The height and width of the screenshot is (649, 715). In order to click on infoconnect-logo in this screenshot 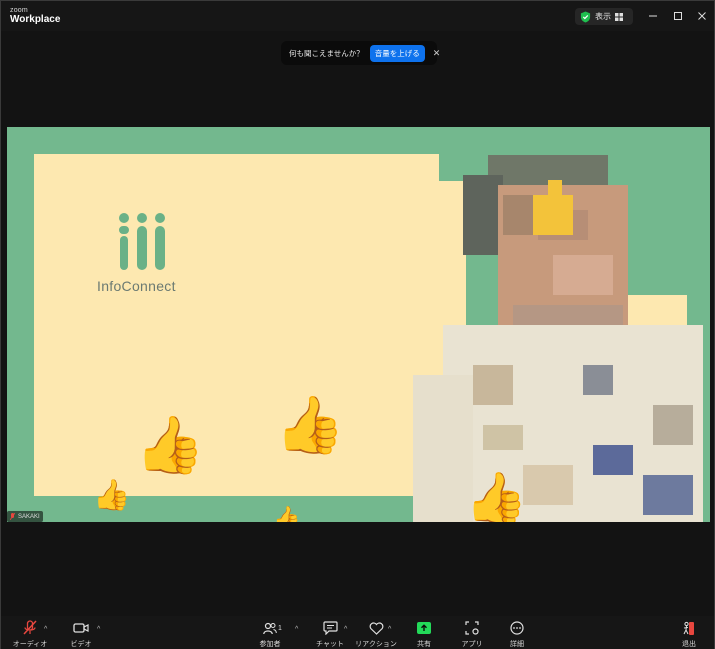, I will do `click(142, 241)`.